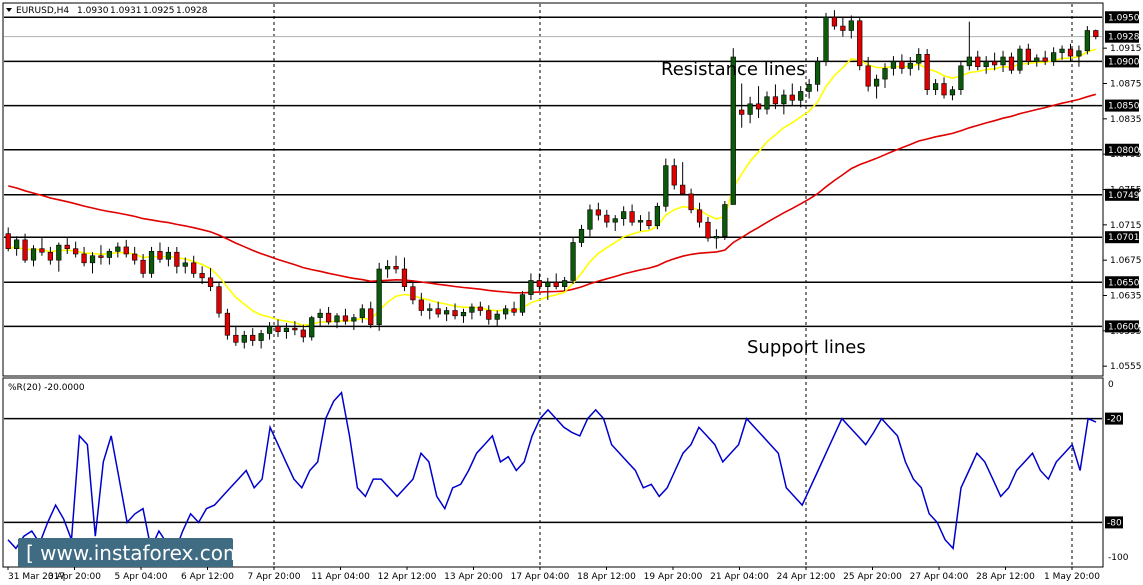  What do you see at coordinates (1072, 577) in the screenshot?
I see `time-tick-label: 1 May 20:00` at bounding box center [1072, 577].